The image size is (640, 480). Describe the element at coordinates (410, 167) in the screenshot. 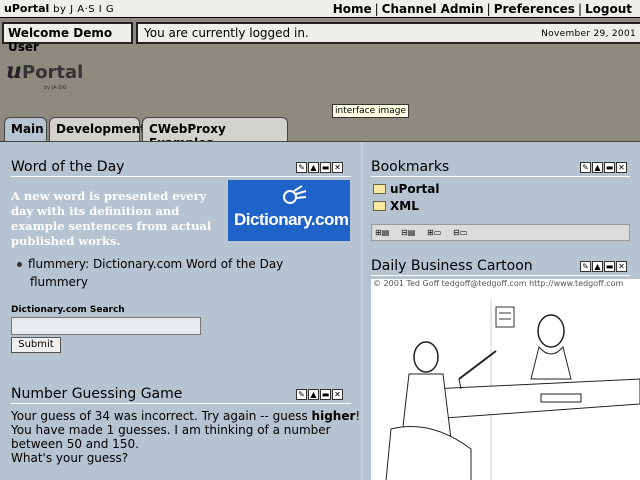

I see `channel-title-bookmarks: Bookmarks` at that location.